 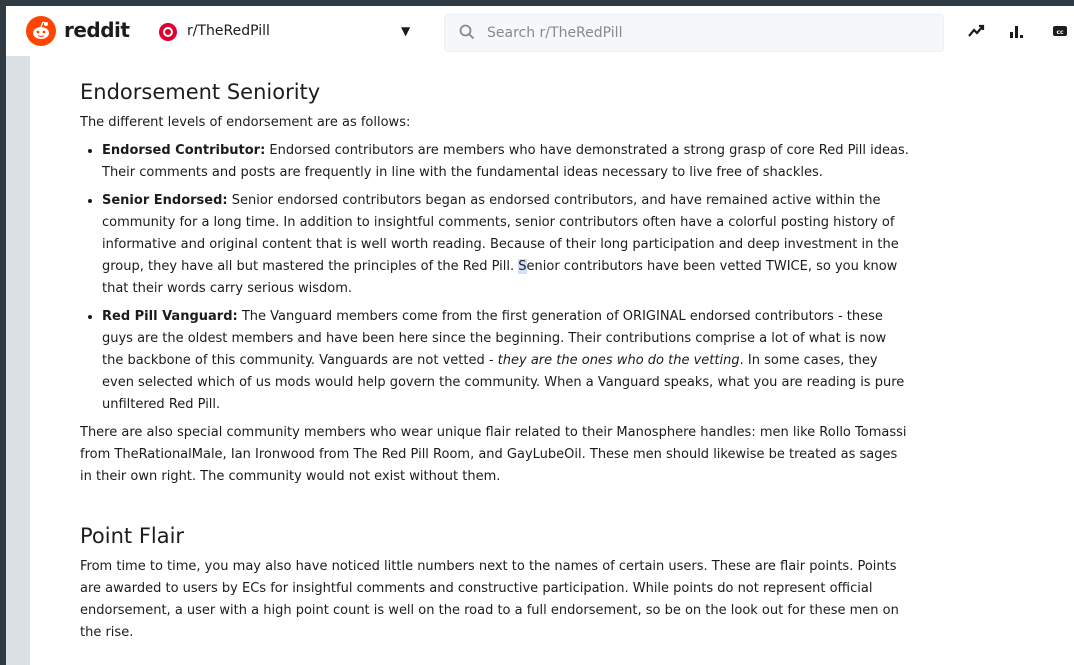 What do you see at coordinates (200, 92) in the screenshot?
I see `section-title-endorsement-seniority: Endorsement Seniority` at bounding box center [200, 92].